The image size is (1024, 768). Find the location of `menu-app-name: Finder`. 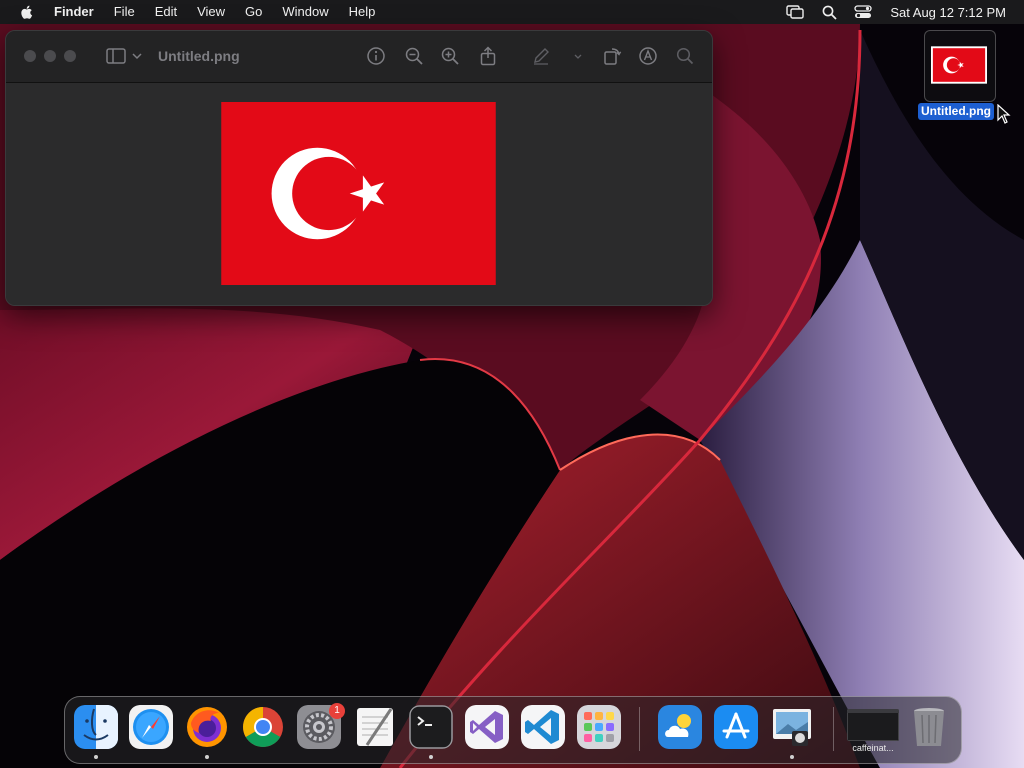

menu-app-name: Finder is located at coordinates (78, 12).